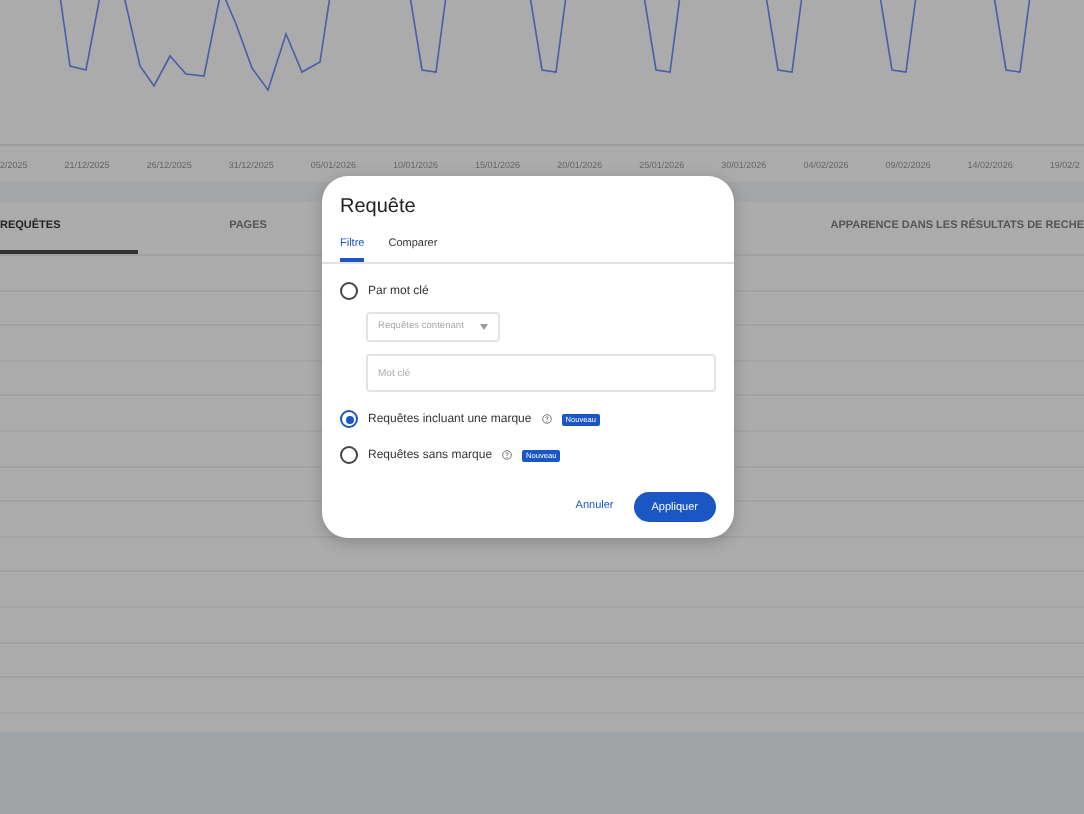 The height and width of the screenshot is (814, 1084). What do you see at coordinates (379, 207) in the screenshot?
I see `dialog-title: Requête` at bounding box center [379, 207].